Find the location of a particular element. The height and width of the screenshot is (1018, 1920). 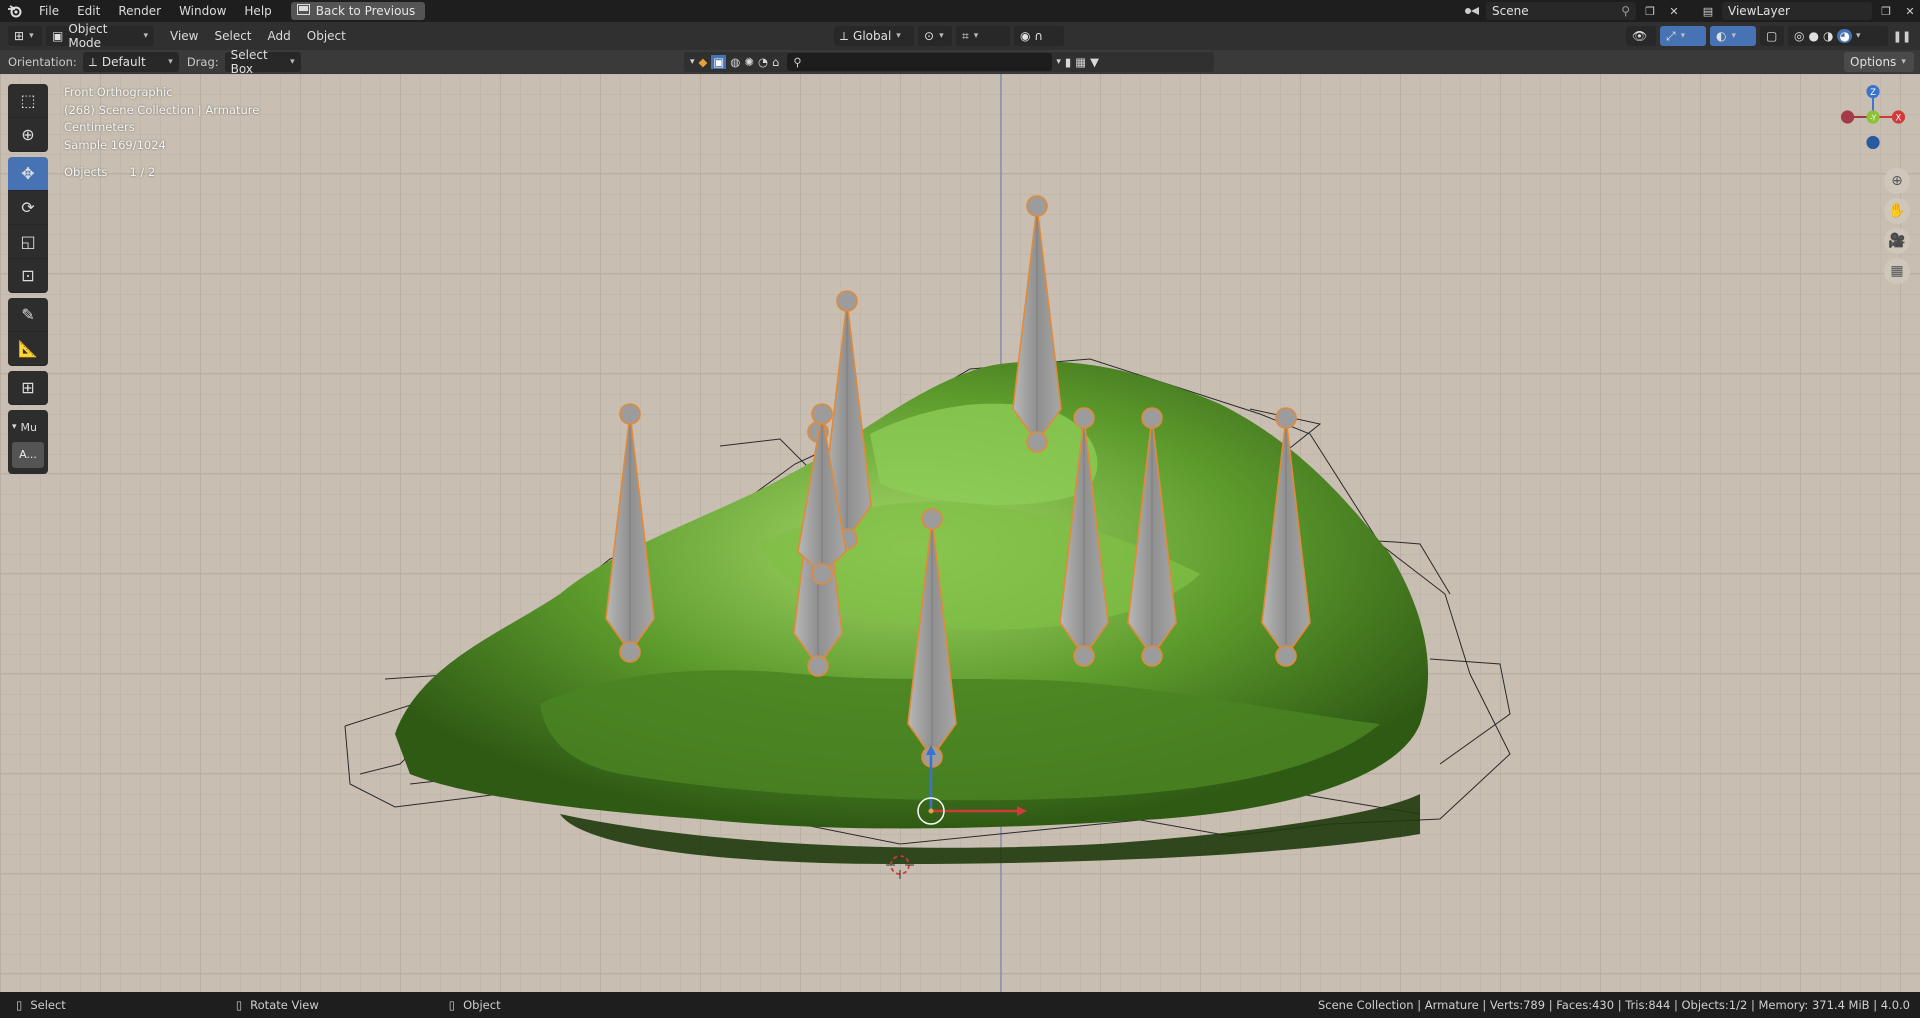

shading-mode-buttons: ◎ ● ◑ ◕ ▾ is located at coordinates (1838, 36).